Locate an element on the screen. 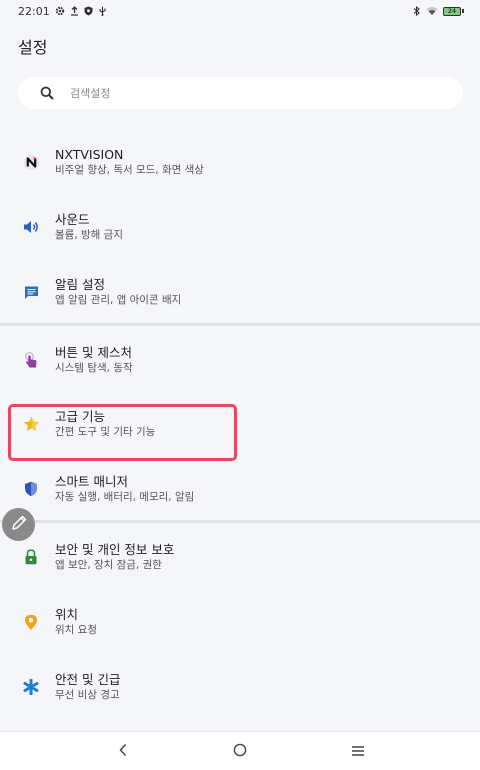 Image resolution: width=480 pixels, height=770 pixels. item-subtitle: 앱 알림 관리, 앱 아이콘 배지 is located at coordinates (118, 300).